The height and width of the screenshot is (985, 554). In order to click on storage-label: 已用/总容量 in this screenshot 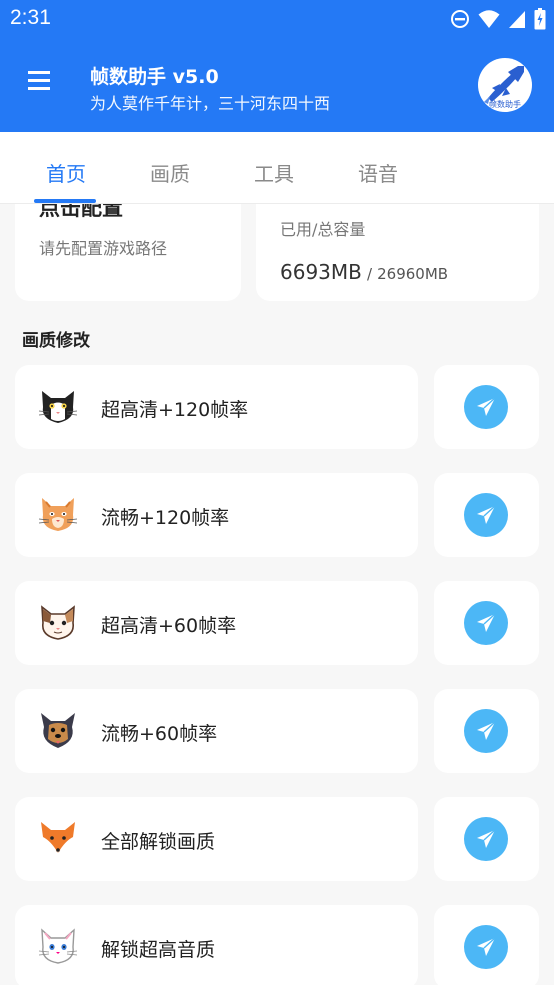, I will do `click(323, 229)`.